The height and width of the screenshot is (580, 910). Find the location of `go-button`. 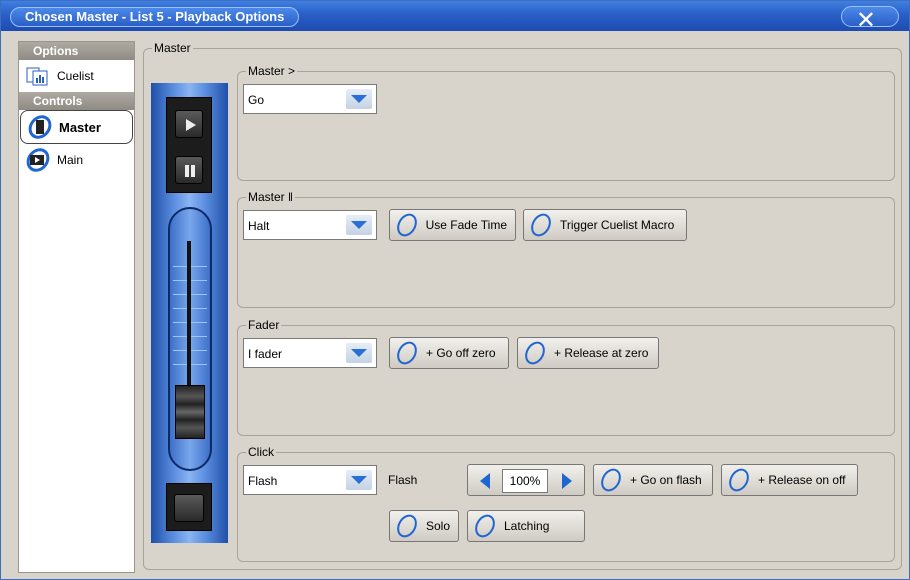

go-button is located at coordinates (189, 124).